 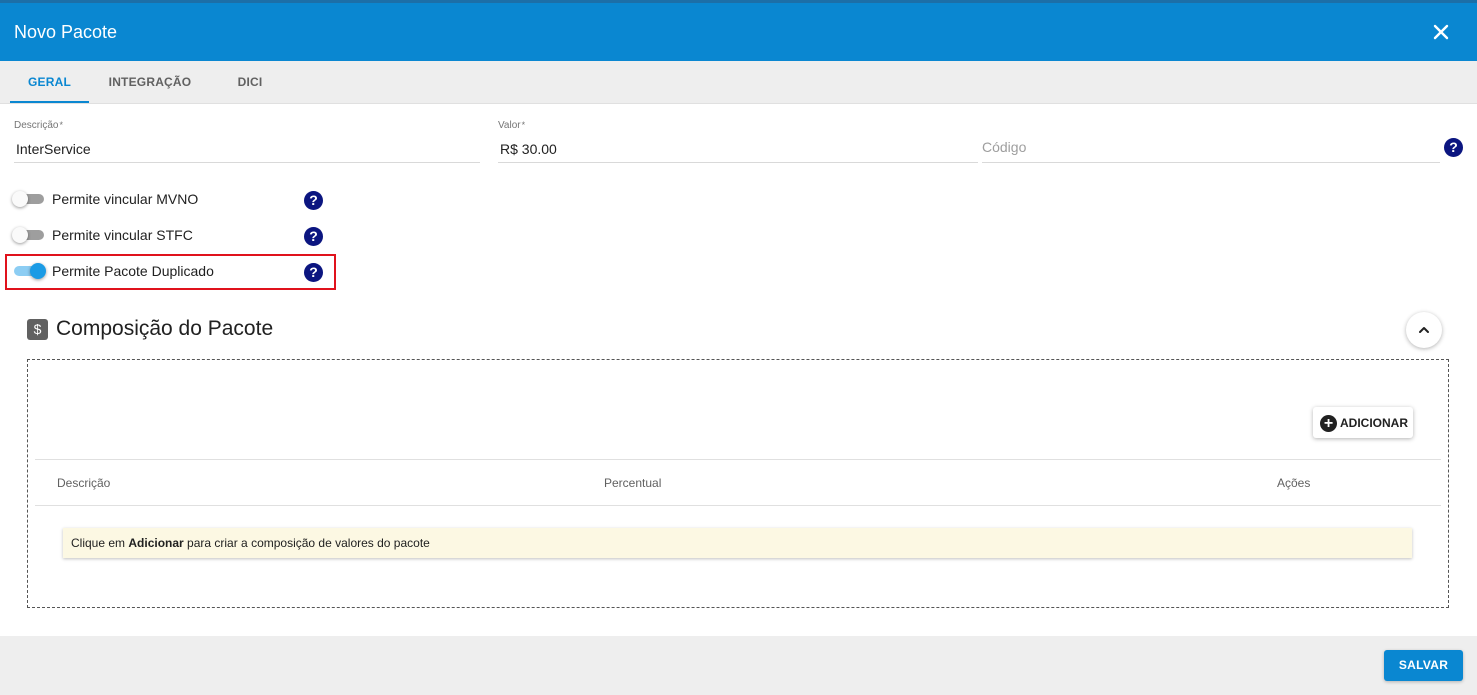 What do you see at coordinates (1423, 665) in the screenshot?
I see `save-button: SALVAR` at bounding box center [1423, 665].